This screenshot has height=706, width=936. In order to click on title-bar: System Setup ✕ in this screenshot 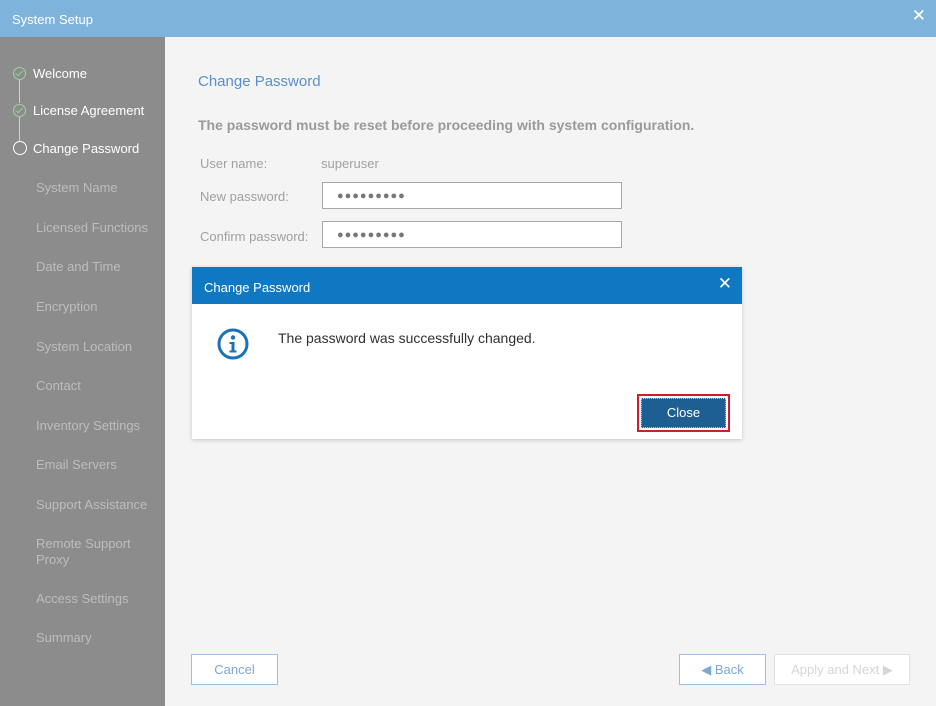, I will do `click(468, 18)`.